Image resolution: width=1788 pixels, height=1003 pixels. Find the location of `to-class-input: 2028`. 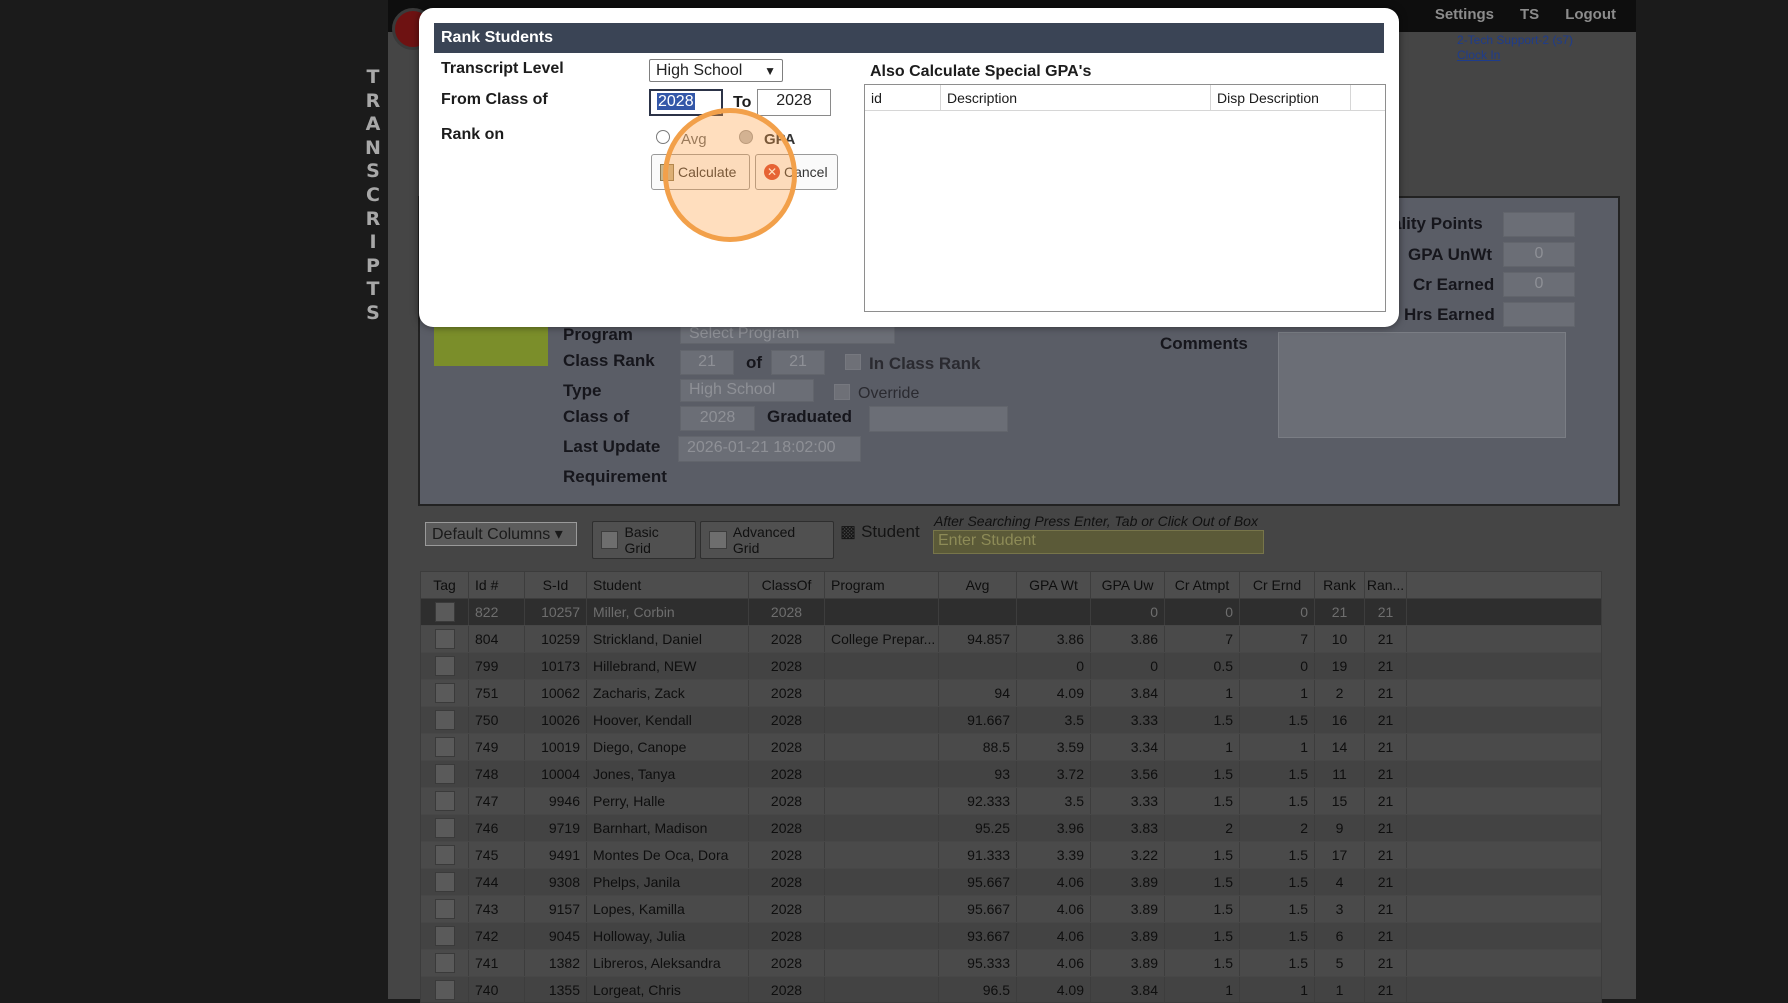

to-class-input: 2028 is located at coordinates (794, 102).